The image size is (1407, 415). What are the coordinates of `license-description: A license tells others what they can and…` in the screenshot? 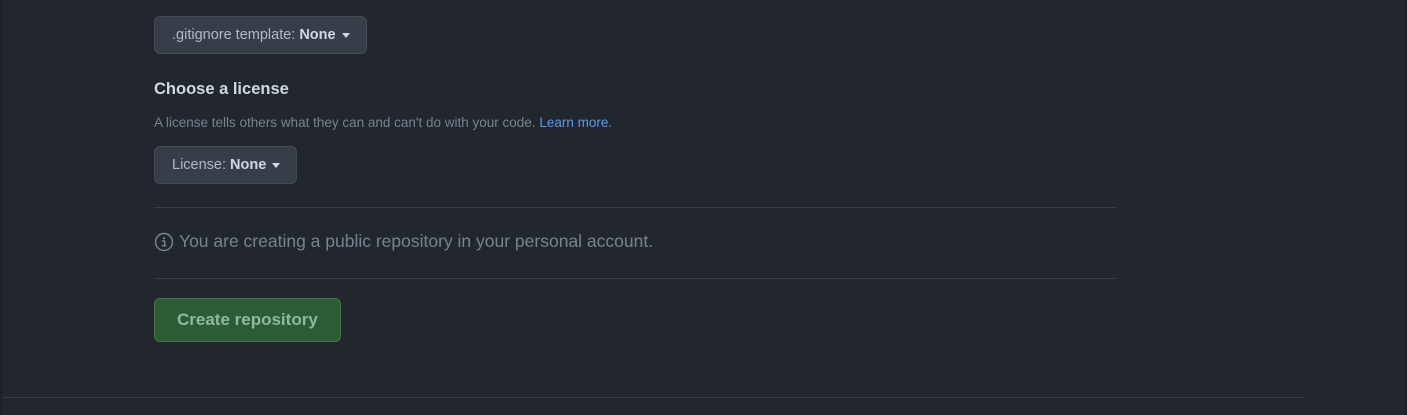 It's located at (383, 122).